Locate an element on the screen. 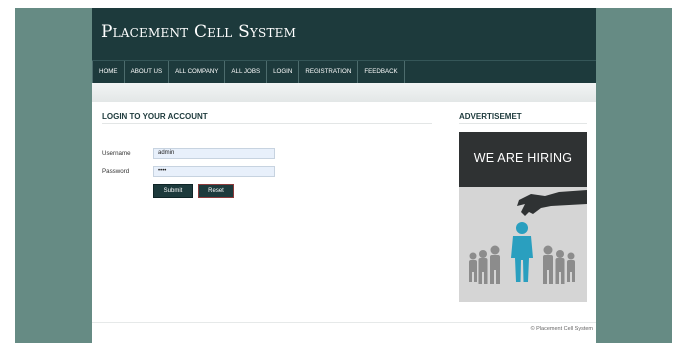 This screenshot has width=674, height=343. nav-all-jobs: ALL JOBS is located at coordinates (246, 72).